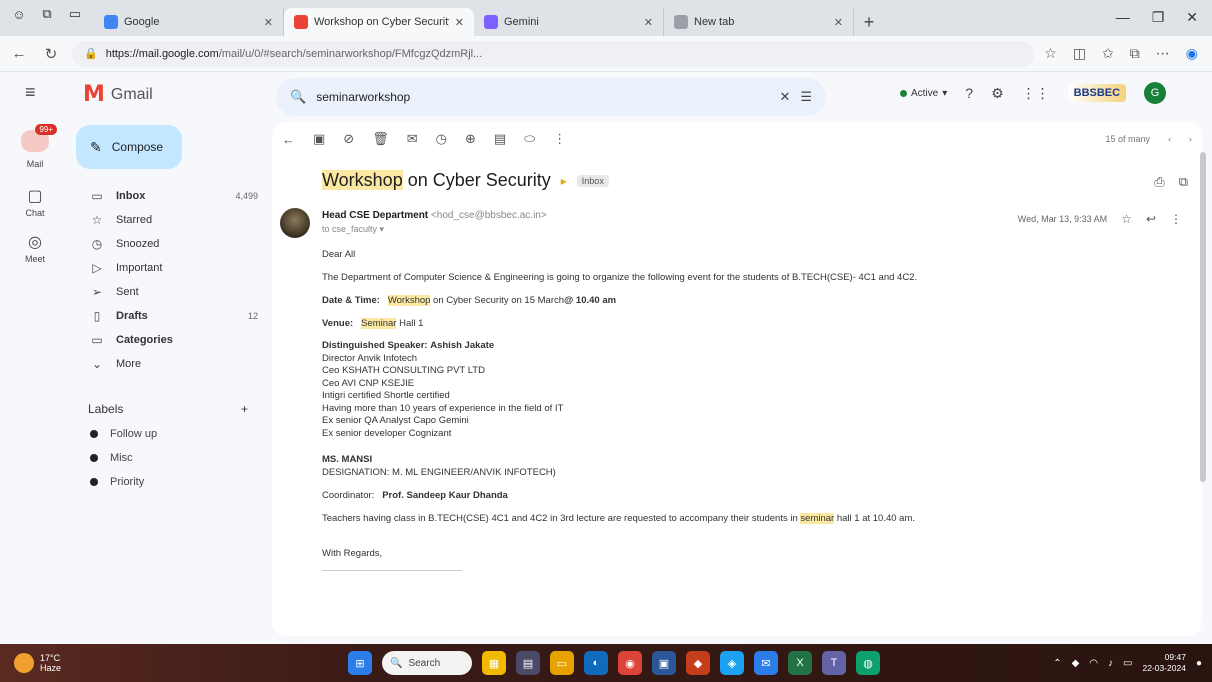 The image size is (1212, 682). What do you see at coordinates (1158, 17) in the screenshot?
I see `maximize-icon: ❐` at bounding box center [1158, 17].